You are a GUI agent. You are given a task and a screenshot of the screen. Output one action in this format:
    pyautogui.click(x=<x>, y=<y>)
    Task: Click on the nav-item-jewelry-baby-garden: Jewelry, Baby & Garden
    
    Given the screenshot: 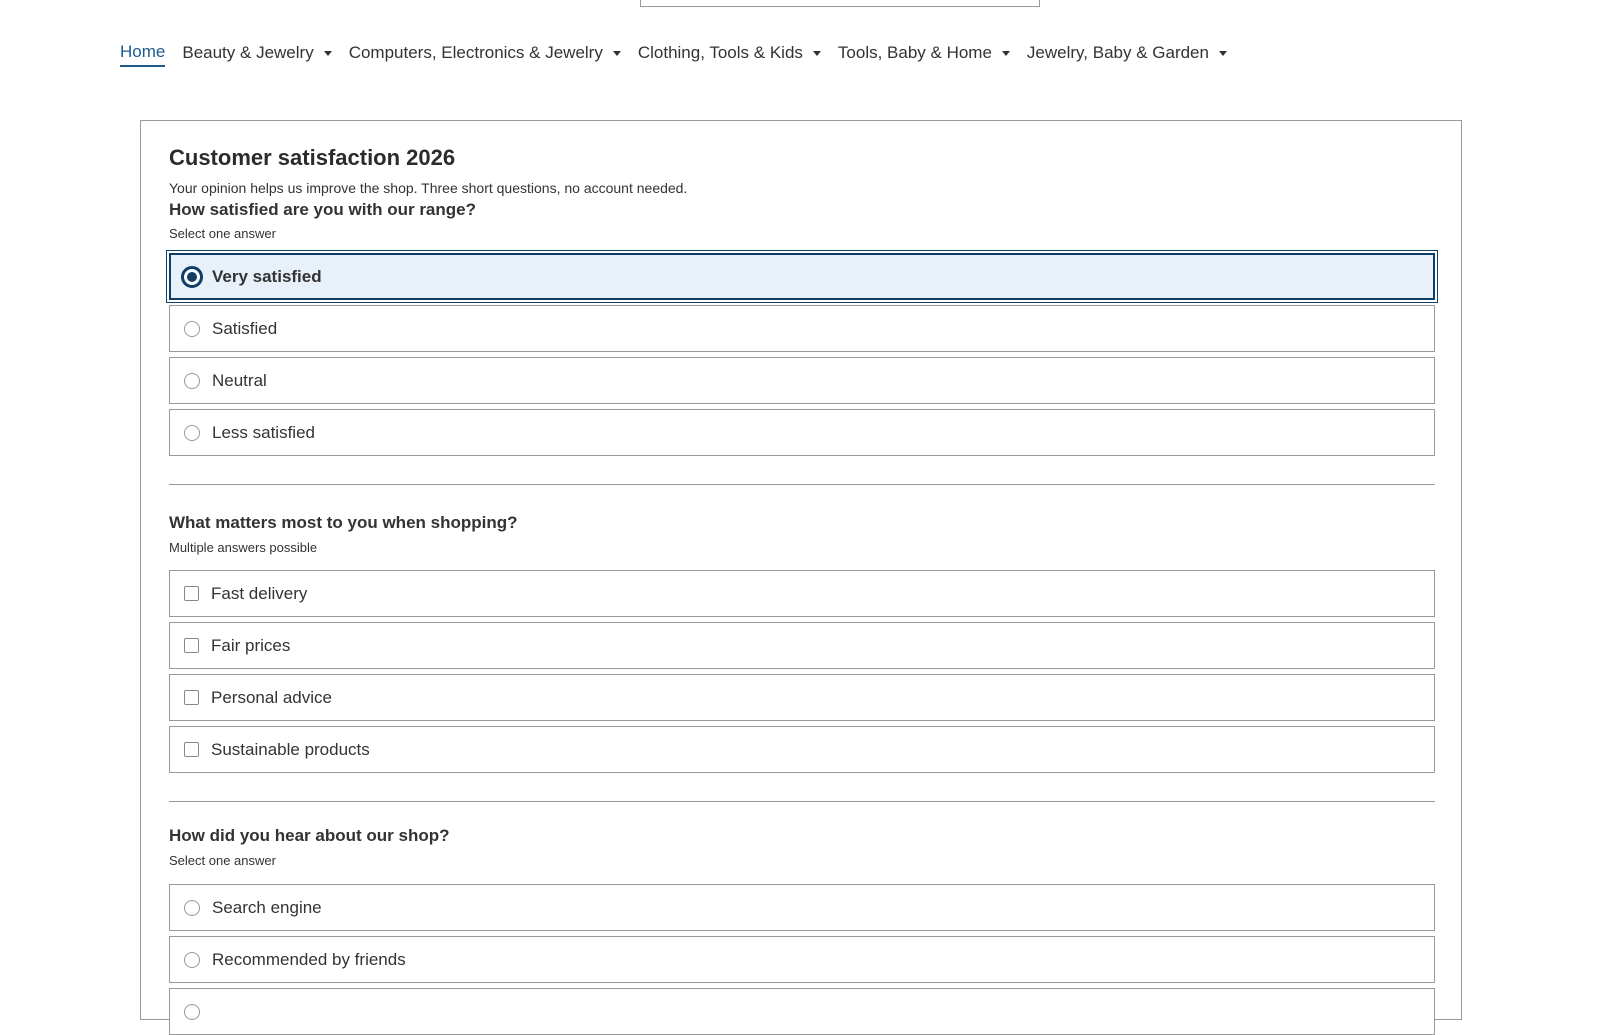 What is the action you would take?
    pyautogui.click(x=1127, y=53)
    